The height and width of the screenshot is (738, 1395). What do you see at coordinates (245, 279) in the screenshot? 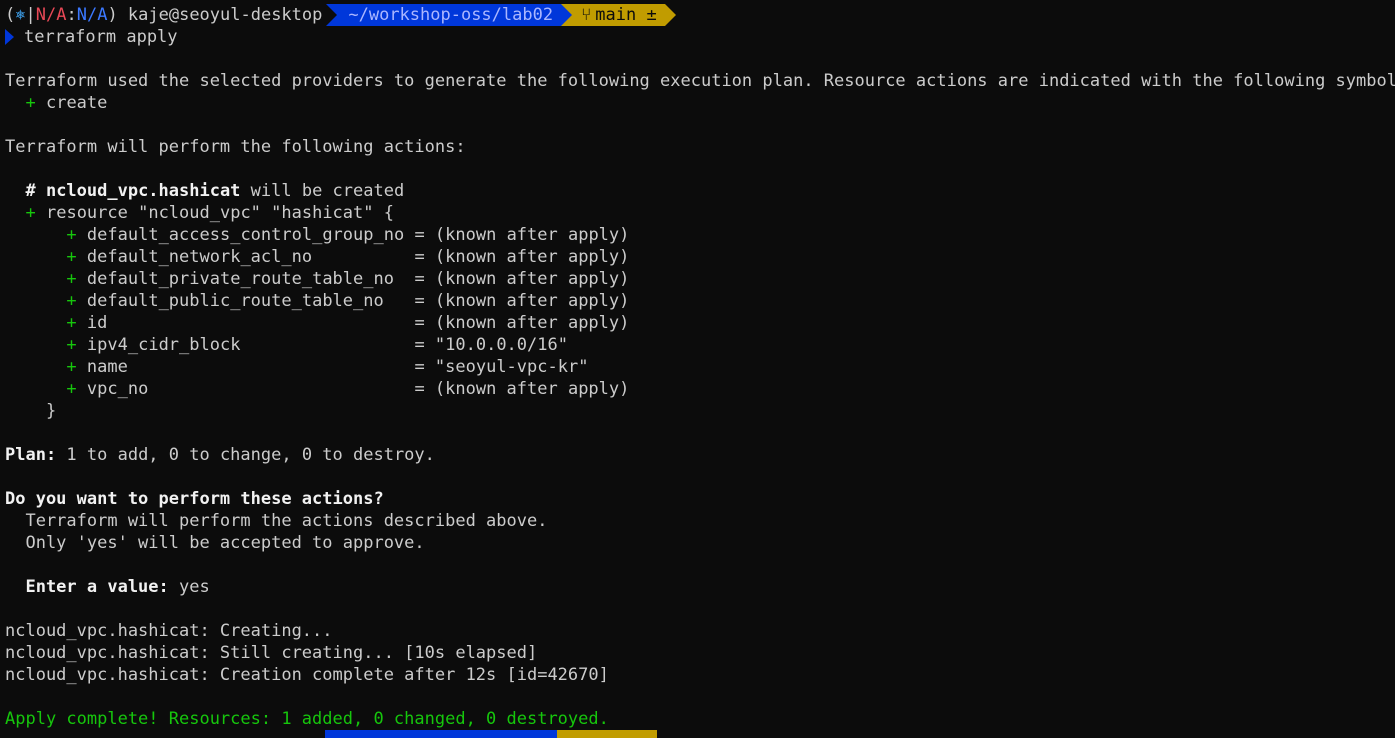
I see `attribute-name: default_private_route_table_no` at bounding box center [245, 279].